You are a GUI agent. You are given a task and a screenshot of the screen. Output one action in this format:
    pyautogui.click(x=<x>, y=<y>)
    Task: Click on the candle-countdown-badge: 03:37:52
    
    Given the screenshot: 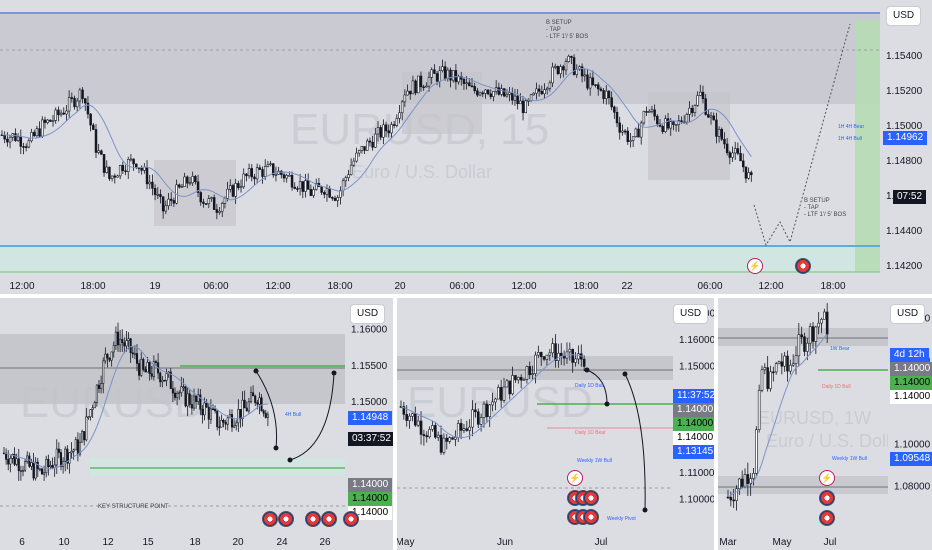 What is the action you would take?
    pyautogui.click(x=370, y=439)
    